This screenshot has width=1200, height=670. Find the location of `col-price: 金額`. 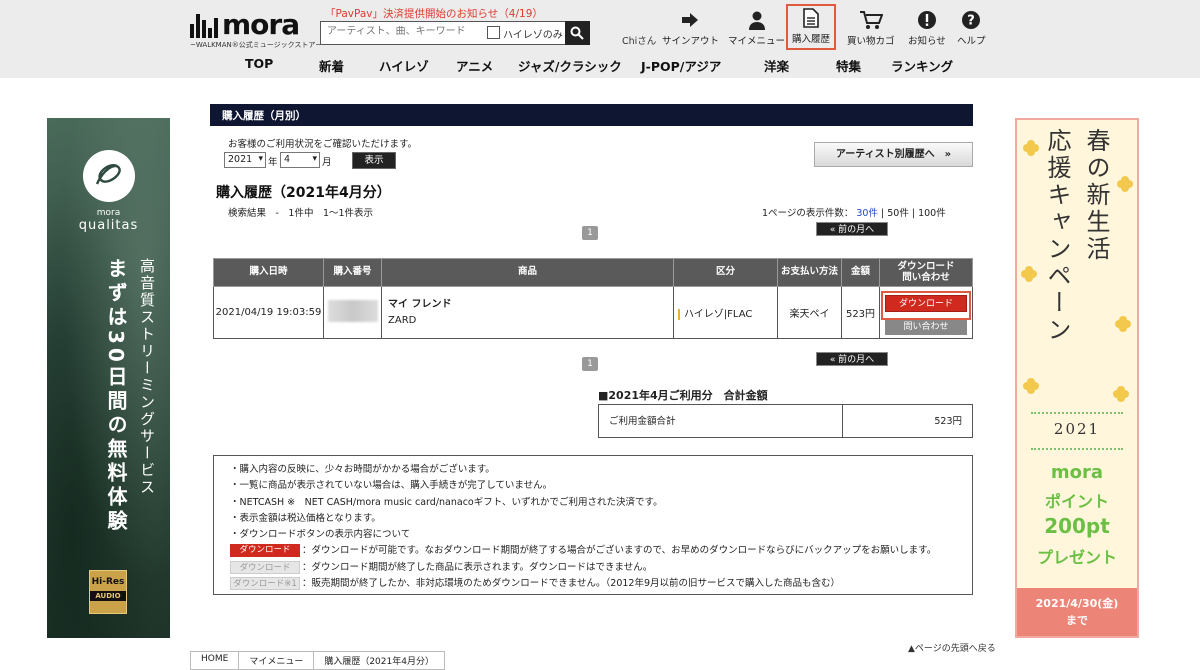

col-price: 金額 is located at coordinates (860, 272).